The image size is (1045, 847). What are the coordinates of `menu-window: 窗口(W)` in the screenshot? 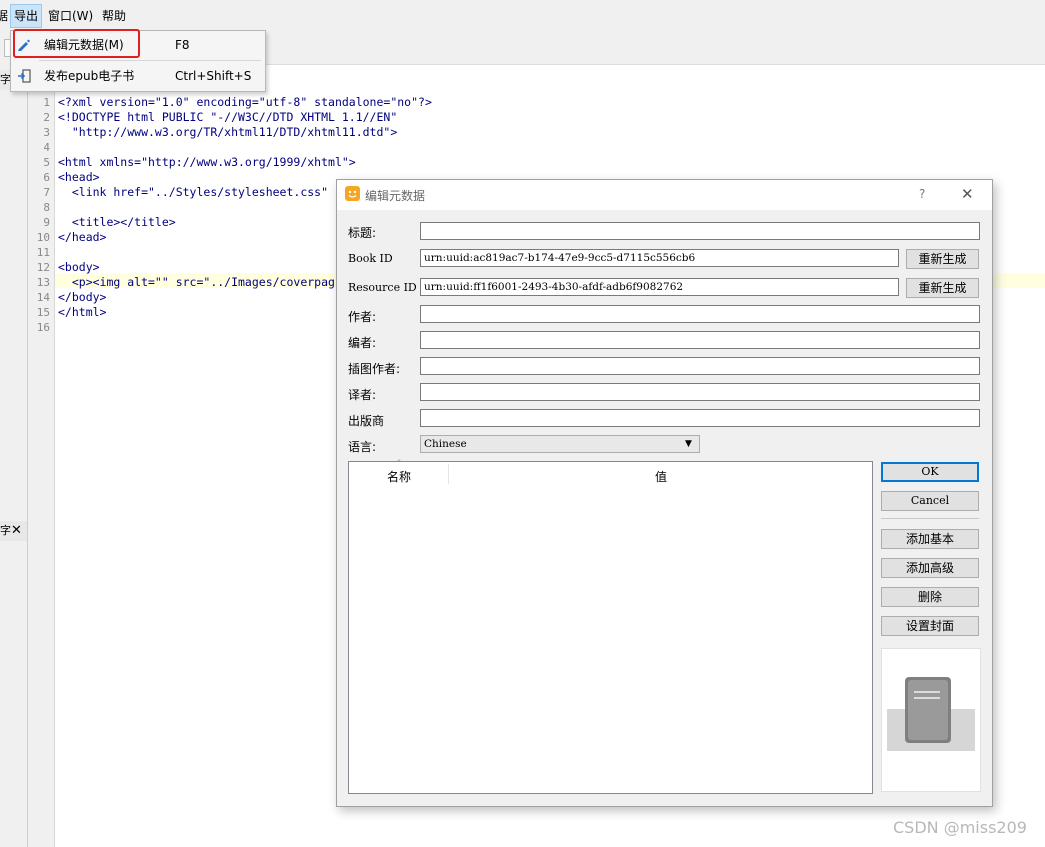 It's located at (70, 16).